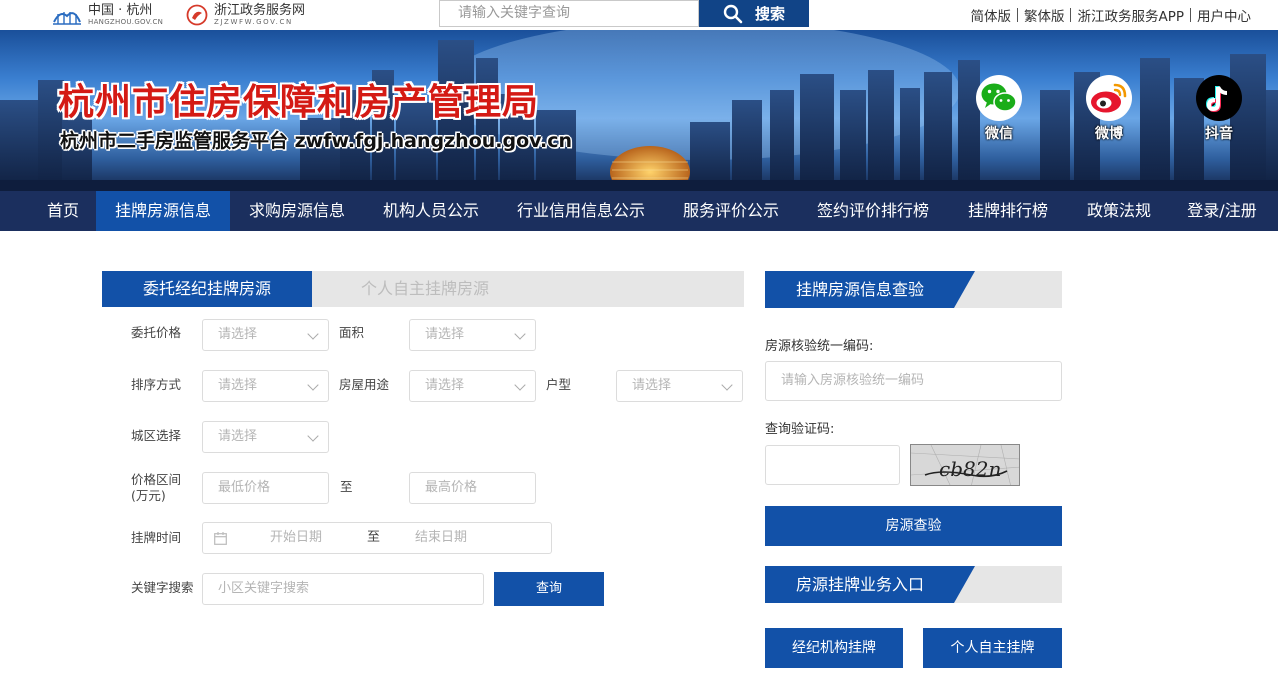 The image size is (1278, 684). I want to click on douyin-icon, so click(1219, 98).